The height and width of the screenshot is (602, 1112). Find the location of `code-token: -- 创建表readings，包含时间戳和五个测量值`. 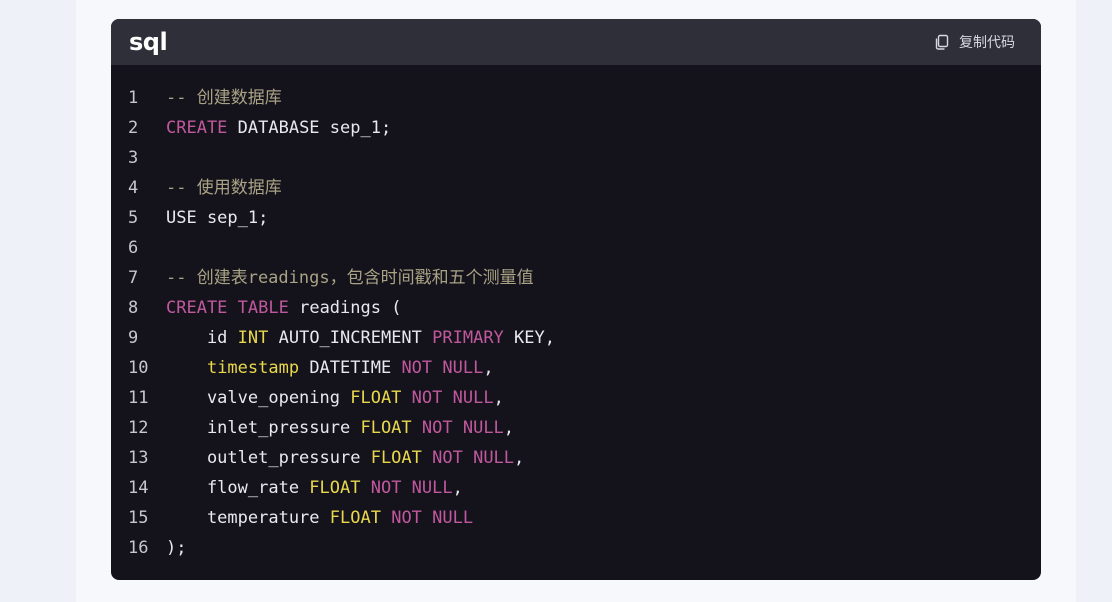

code-token: -- 创建表readings，包含时间戳和五个测量值 is located at coordinates (350, 278).